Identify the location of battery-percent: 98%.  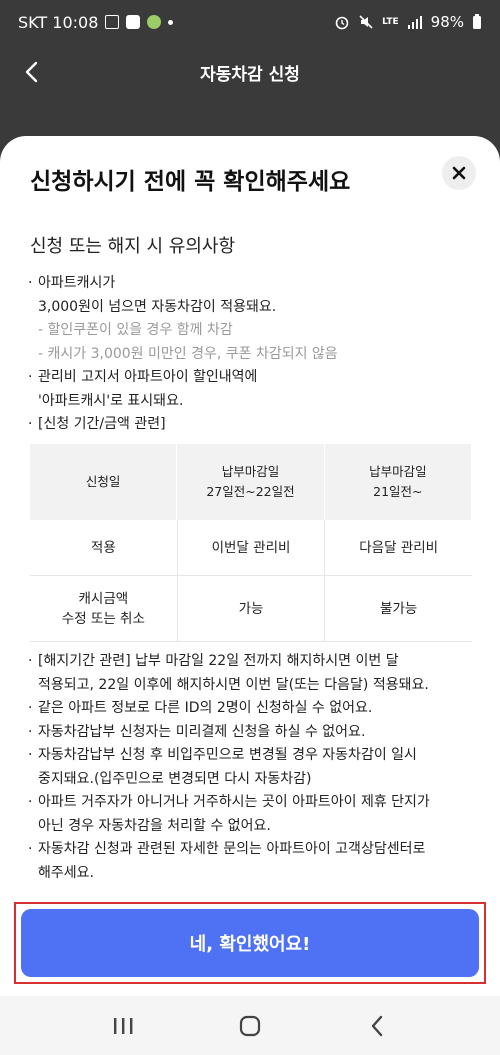
(447, 22).